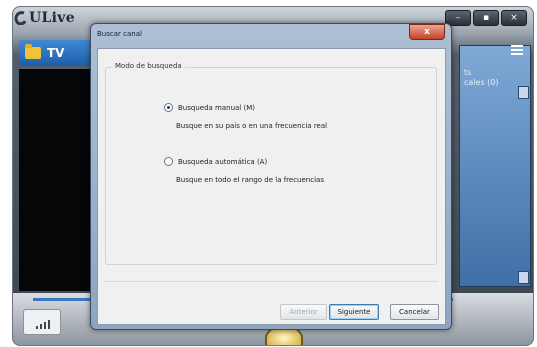  Describe the element at coordinates (495, 166) in the screenshot. I see `channel-list-panel: ts cales (0)` at that location.